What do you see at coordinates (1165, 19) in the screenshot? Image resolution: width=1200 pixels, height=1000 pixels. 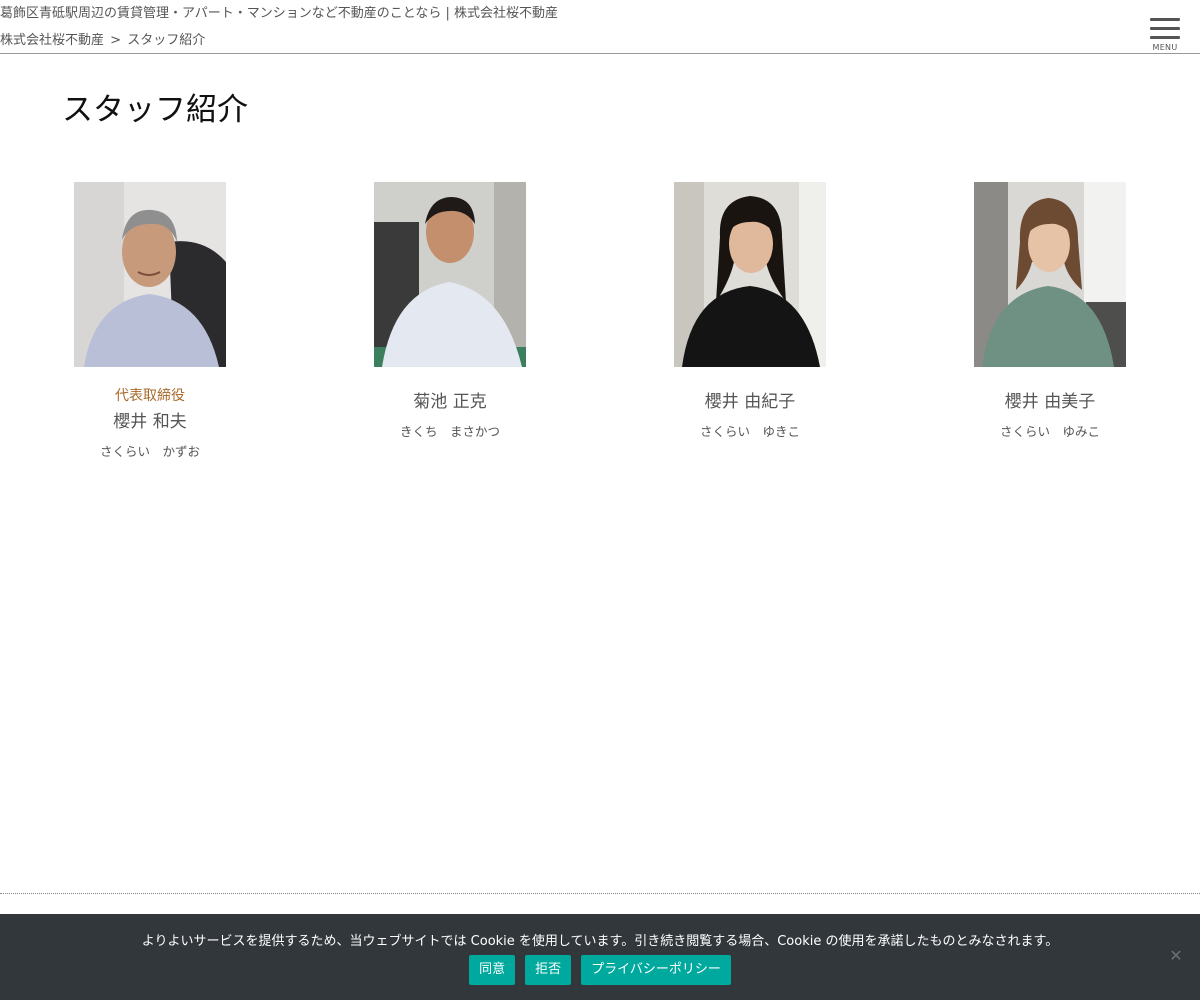 I see `hamburger-icon` at bounding box center [1165, 19].